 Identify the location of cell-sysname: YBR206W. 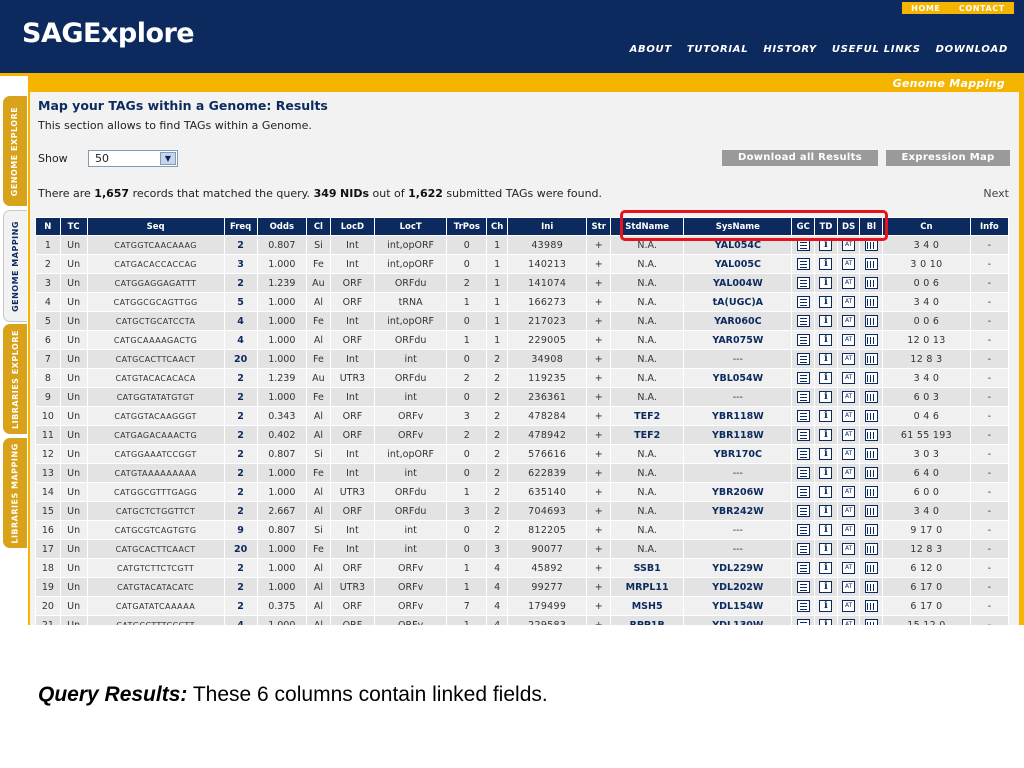
(738, 492).